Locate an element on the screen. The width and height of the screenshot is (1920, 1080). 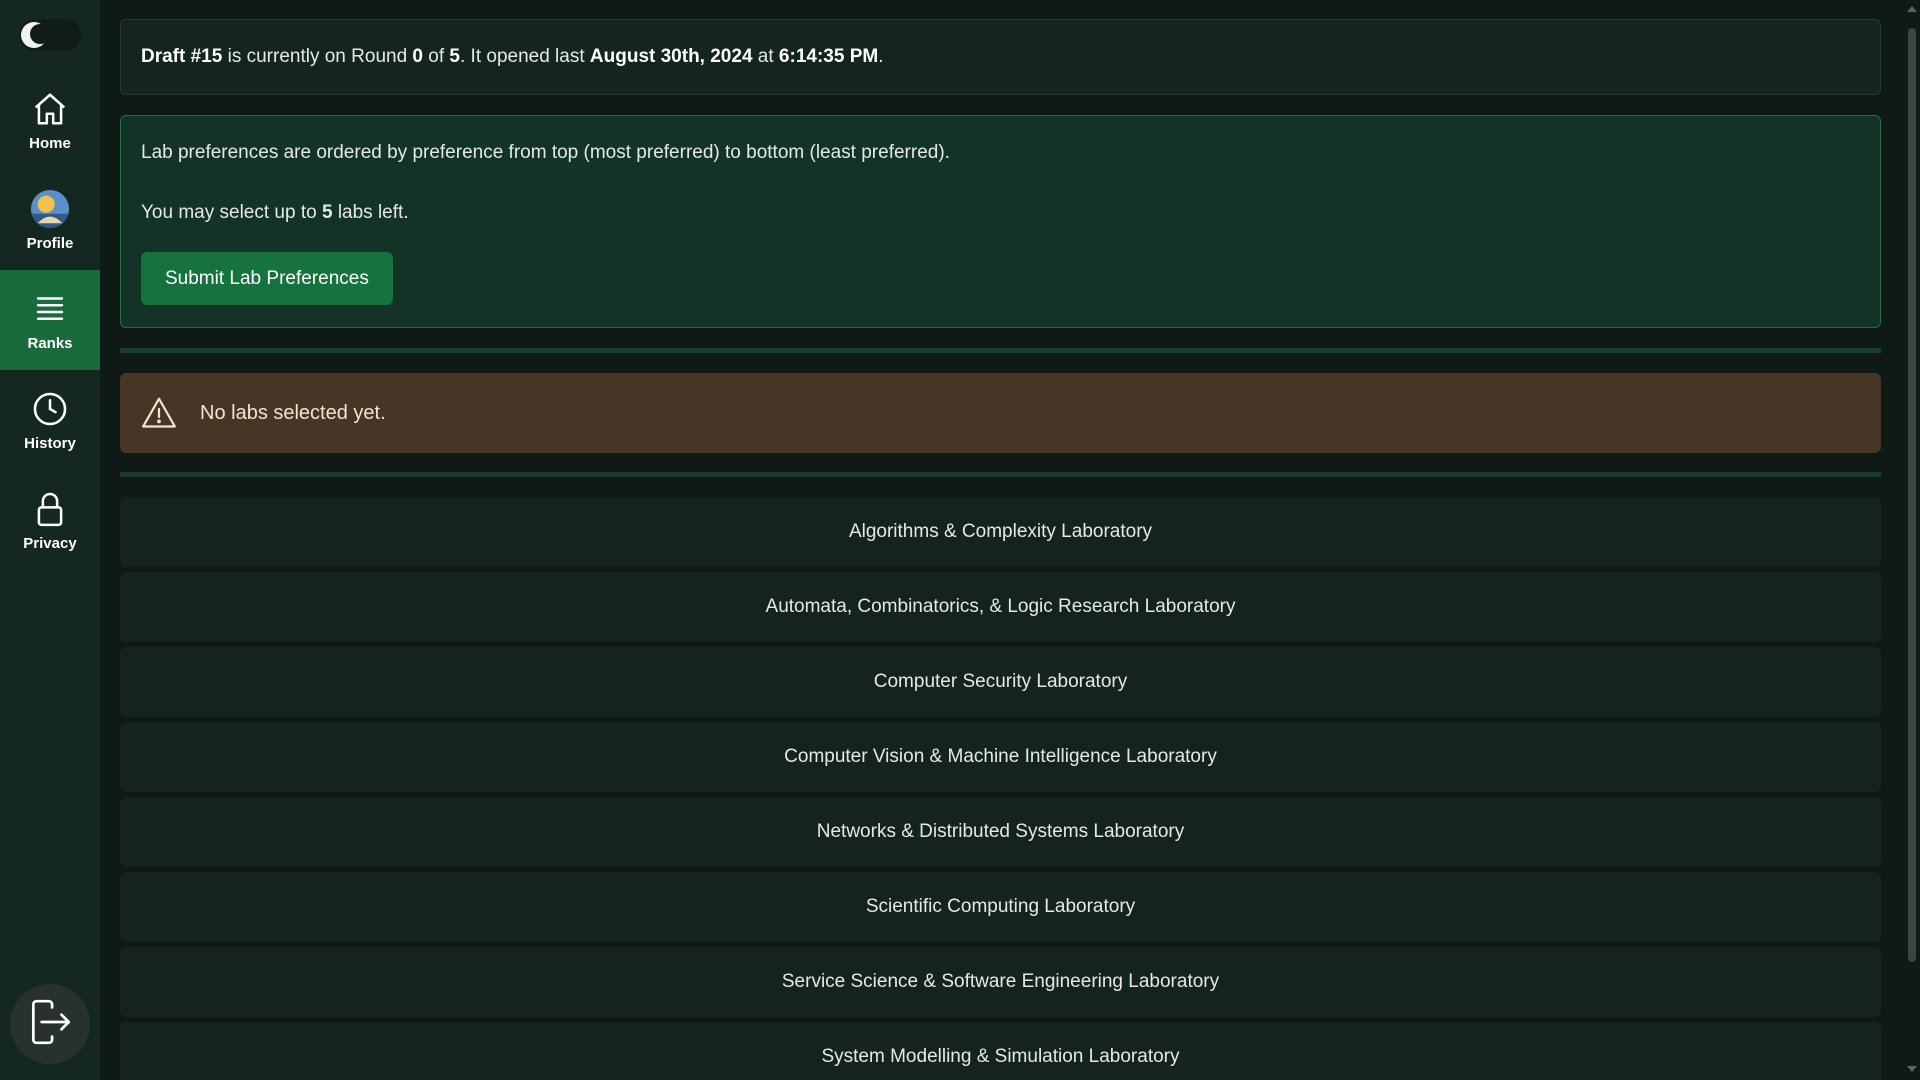
warning-icon is located at coordinates (159, 413).